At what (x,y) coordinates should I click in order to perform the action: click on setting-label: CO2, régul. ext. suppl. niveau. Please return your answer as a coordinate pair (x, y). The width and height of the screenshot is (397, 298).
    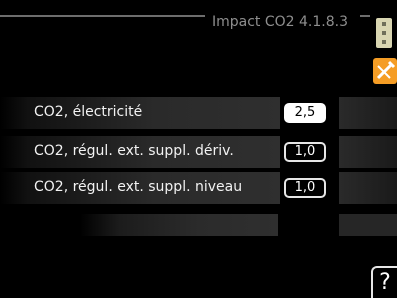
    Looking at the image, I should click on (138, 187).